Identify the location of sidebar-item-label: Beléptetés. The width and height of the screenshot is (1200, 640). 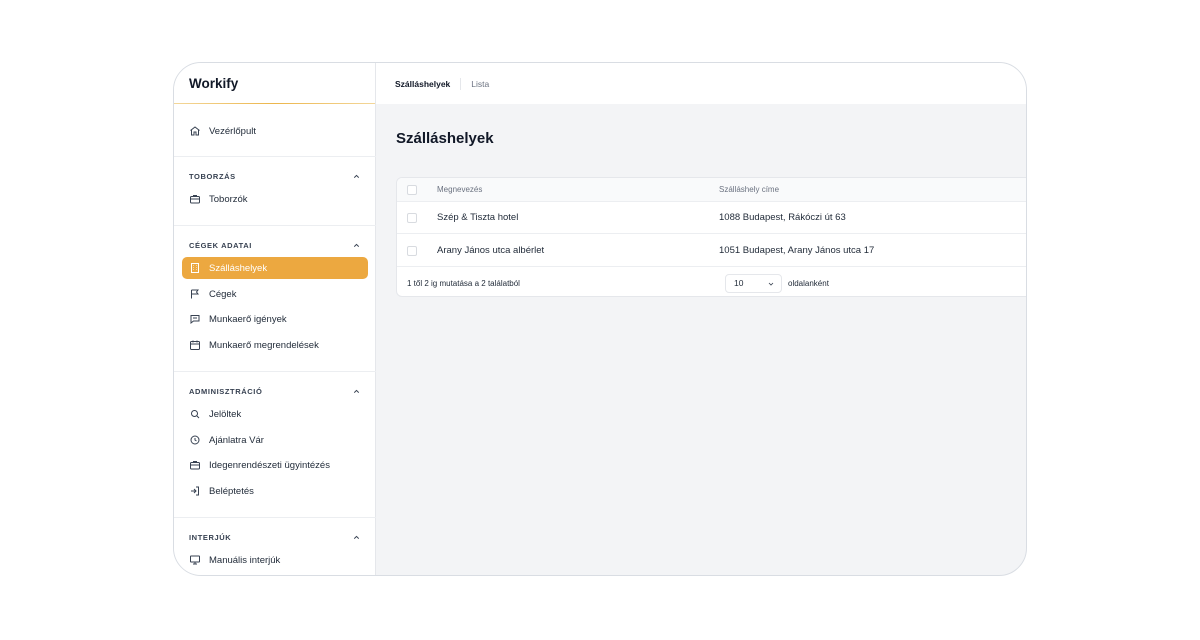
(231, 491).